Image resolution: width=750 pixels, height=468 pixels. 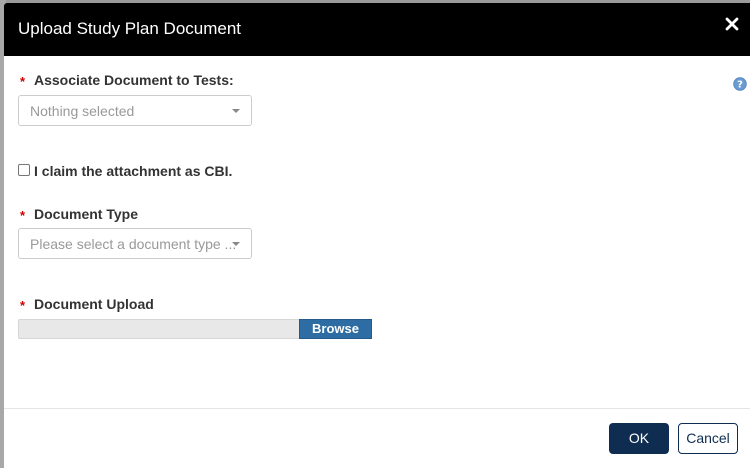 What do you see at coordinates (130, 28) in the screenshot?
I see `modal-title: Upload Study Plan Document` at bounding box center [130, 28].